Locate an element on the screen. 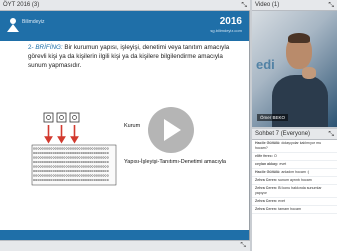 This screenshot has width=337, height=251. chat-message: Hacile Gültülü: anladım hocam :) is located at coordinates (294, 173).